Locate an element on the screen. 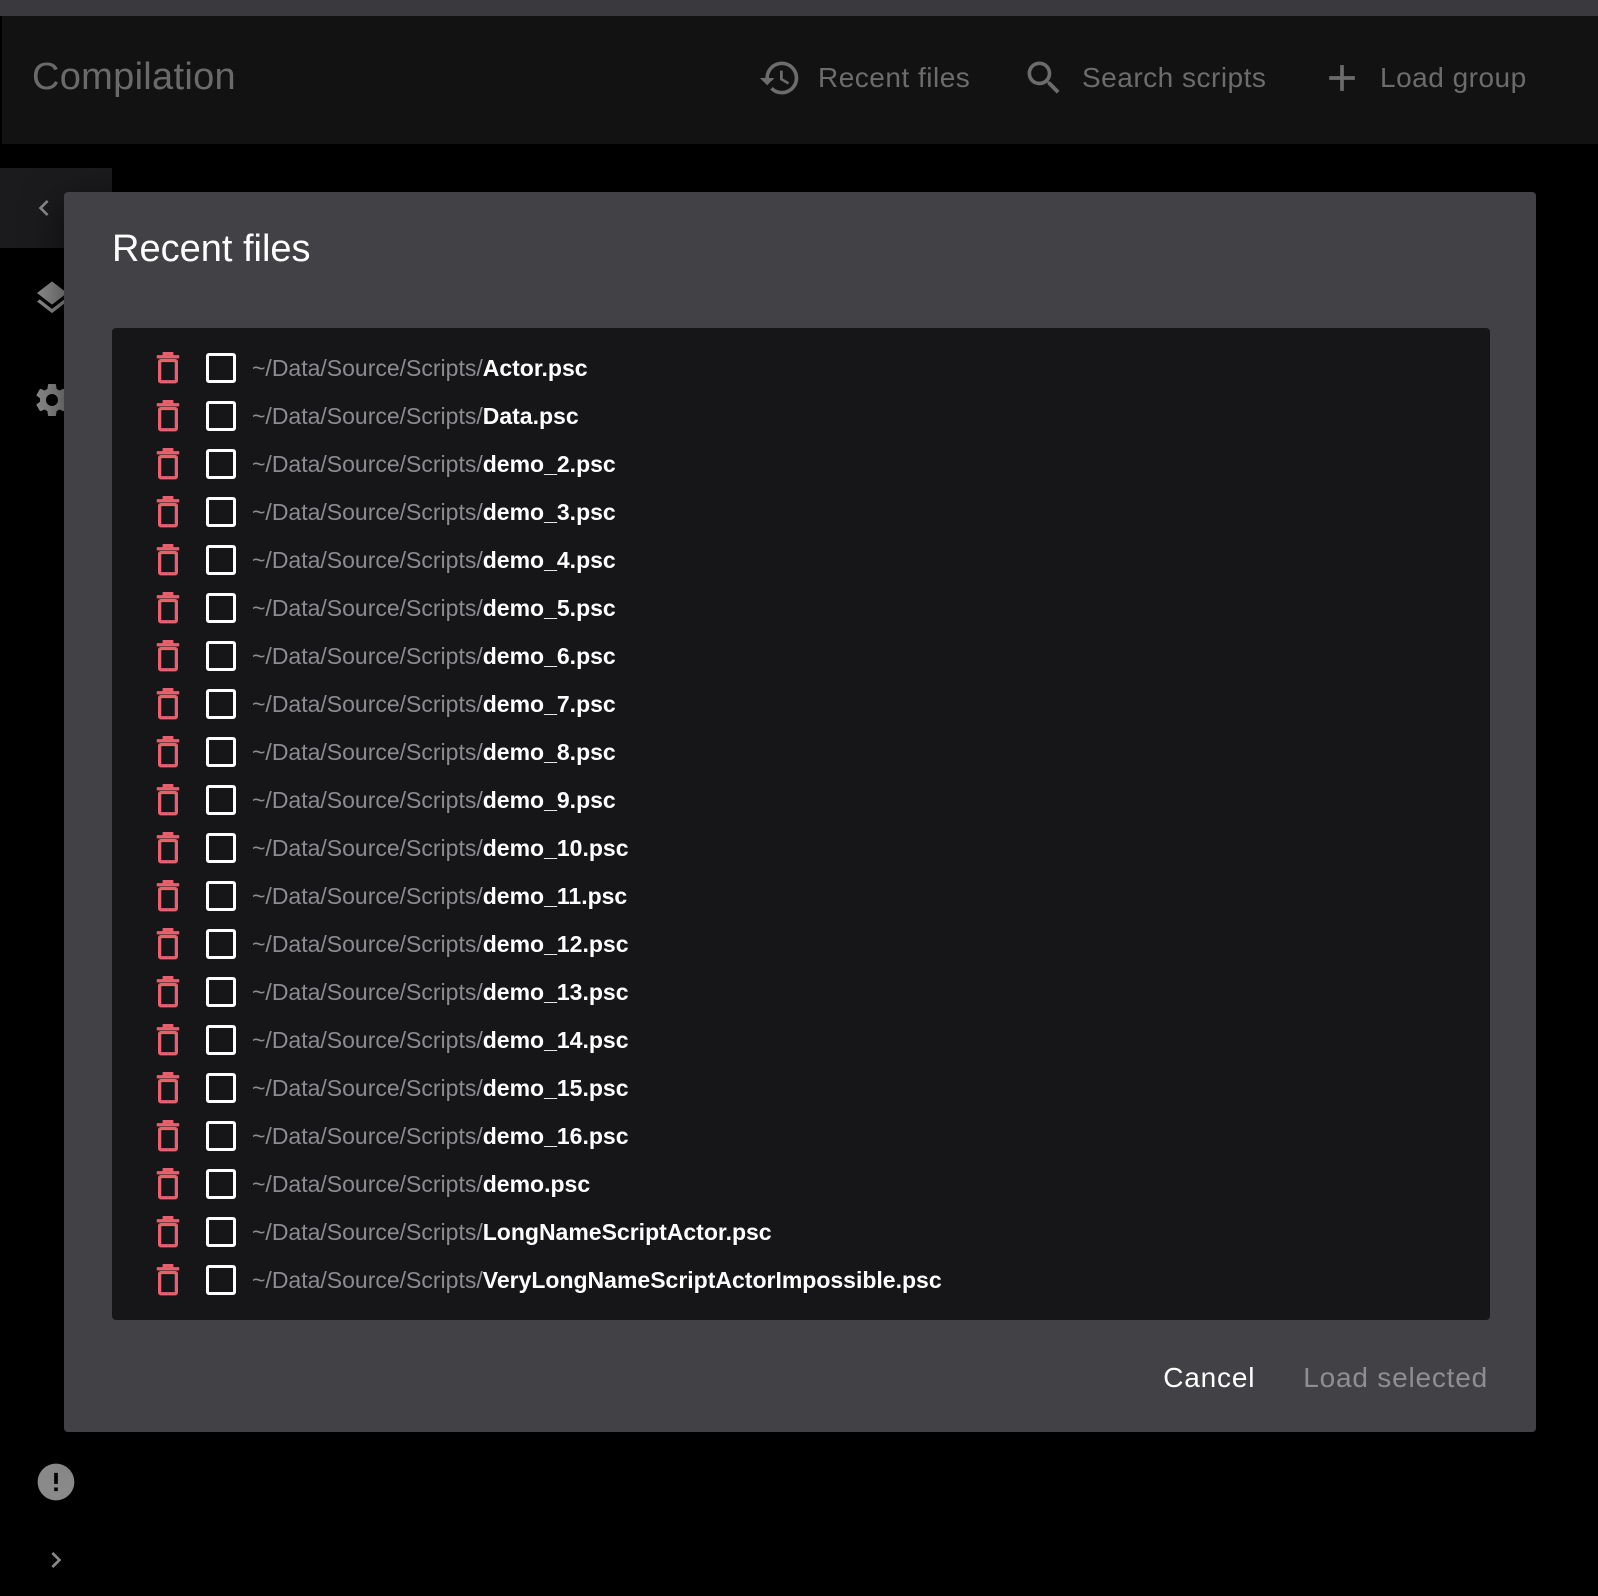 The width and height of the screenshot is (1598, 1596). file-path: ~/Data/Source/Scripts/demo_5.psc is located at coordinates (434, 608).